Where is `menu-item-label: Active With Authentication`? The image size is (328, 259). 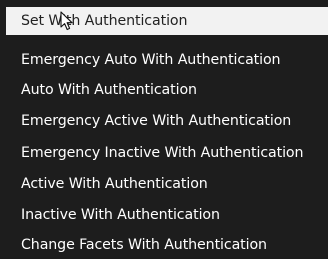 menu-item-label: Active With Authentication is located at coordinates (114, 184).